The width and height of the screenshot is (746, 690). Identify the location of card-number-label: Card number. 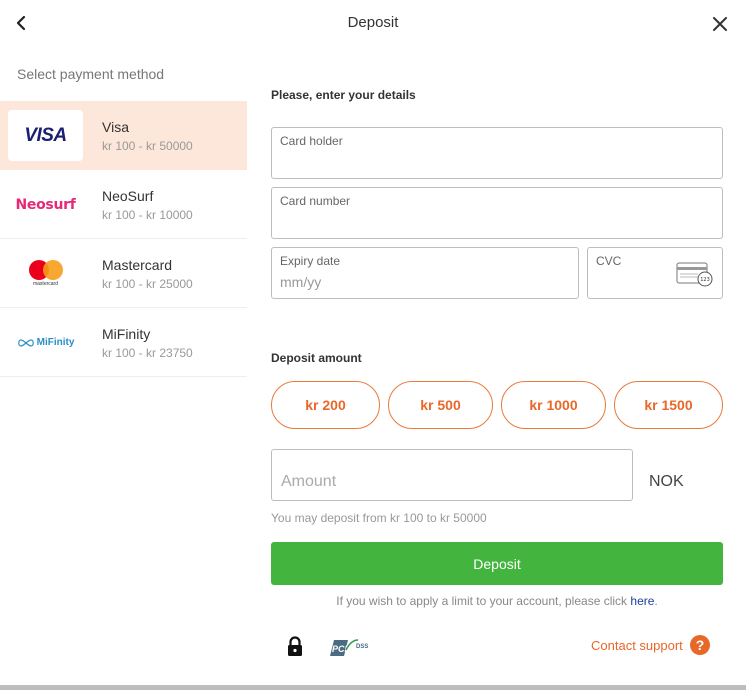
(315, 201).